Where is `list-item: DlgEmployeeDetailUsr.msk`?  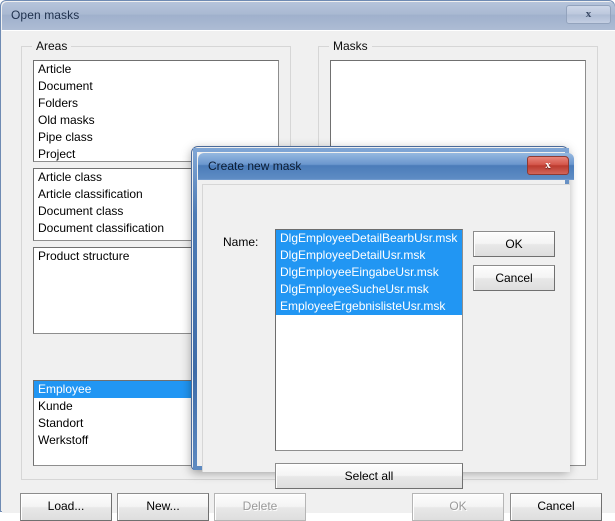 list-item: DlgEmployeeDetailUsr.msk is located at coordinates (369, 255).